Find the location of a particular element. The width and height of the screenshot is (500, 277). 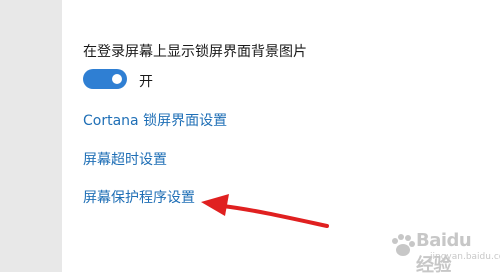

cortana-lock-screen-settings-link: Cortana 锁屏界面设置 is located at coordinates (155, 120).